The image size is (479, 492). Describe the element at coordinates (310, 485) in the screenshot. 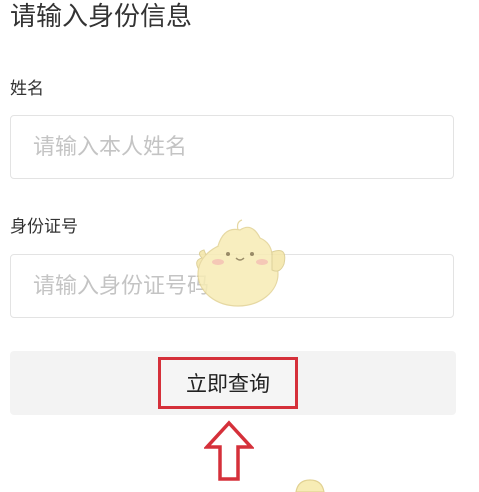

I see `chick-mascot-small-icon` at that location.